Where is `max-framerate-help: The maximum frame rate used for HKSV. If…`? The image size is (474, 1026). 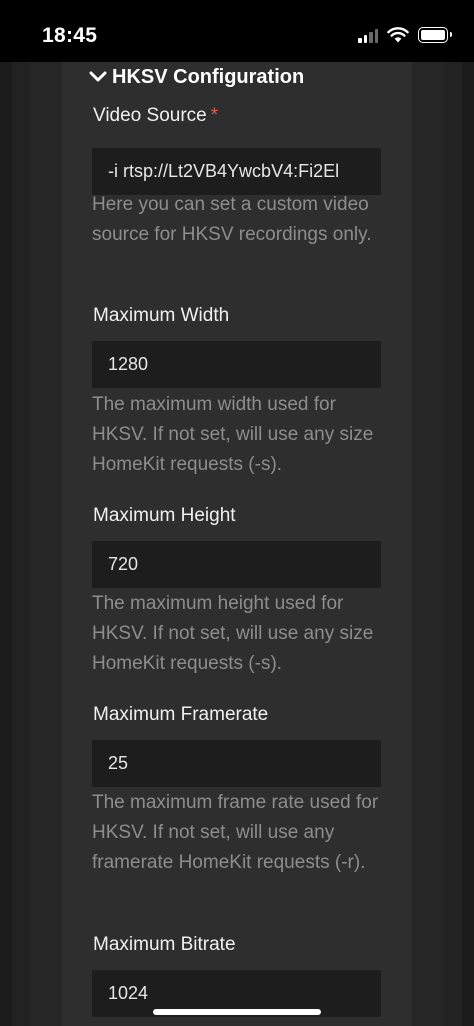 max-framerate-help: The maximum frame rate used for HKSV. If… is located at coordinates (235, 832).